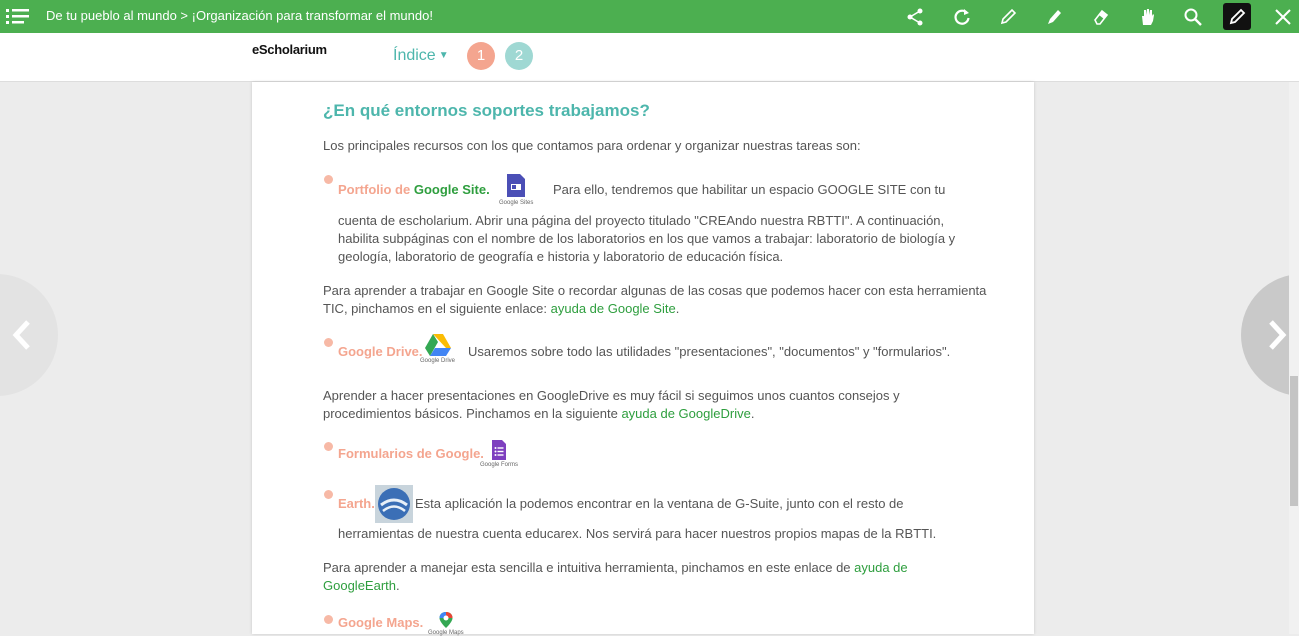 The height and width of the screenshot is (636, 1299). What do you see at coordinates (649, 57) in the screenshot?
I see `header-bar: eScholarium Índice ▼ 1 2` at bounding box center [649, 57].